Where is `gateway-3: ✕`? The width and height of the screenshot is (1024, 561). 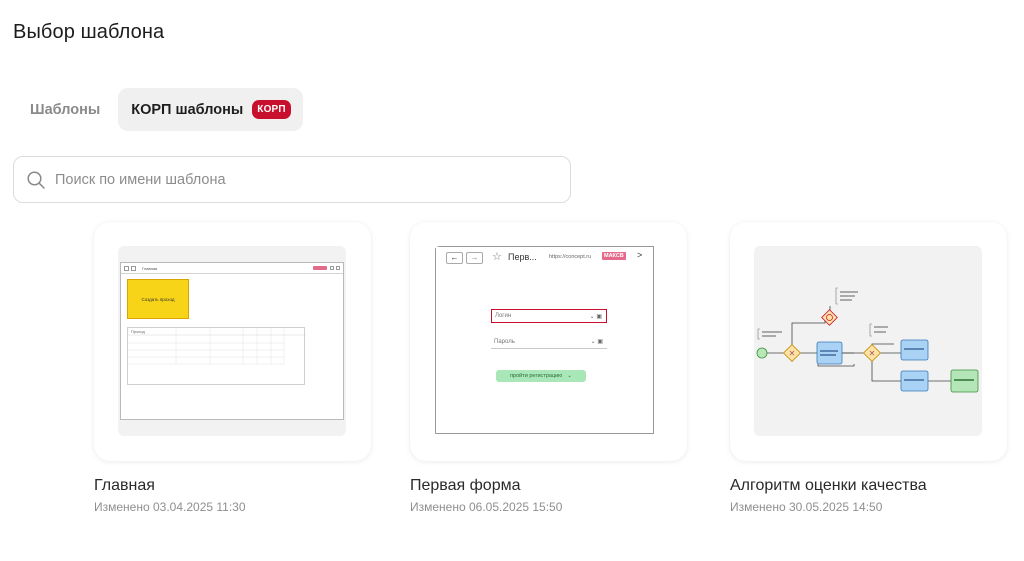 gateway-3: ✕ is located at coordinates (872, 353).